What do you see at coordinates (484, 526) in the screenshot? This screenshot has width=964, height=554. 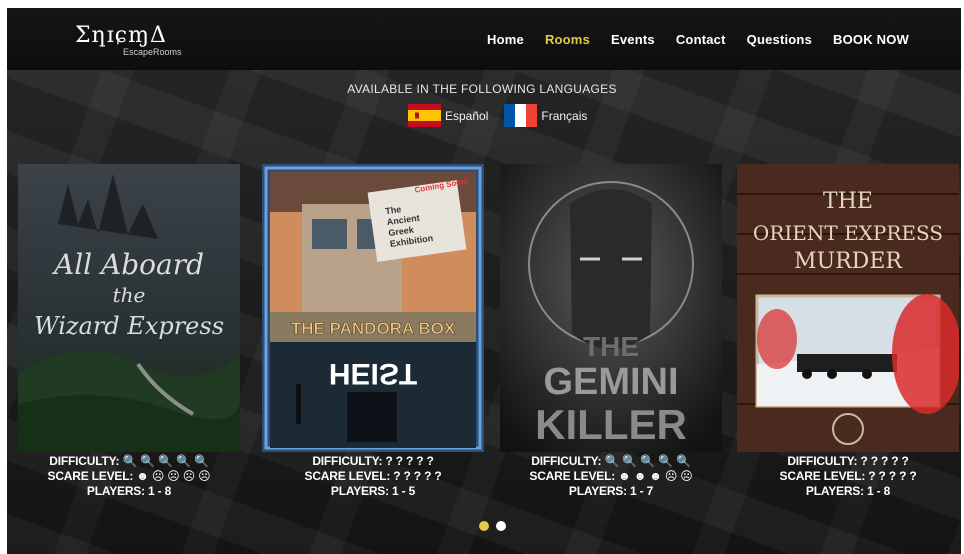 I see `carousel-dot-active` at bounding box center [484, 526].